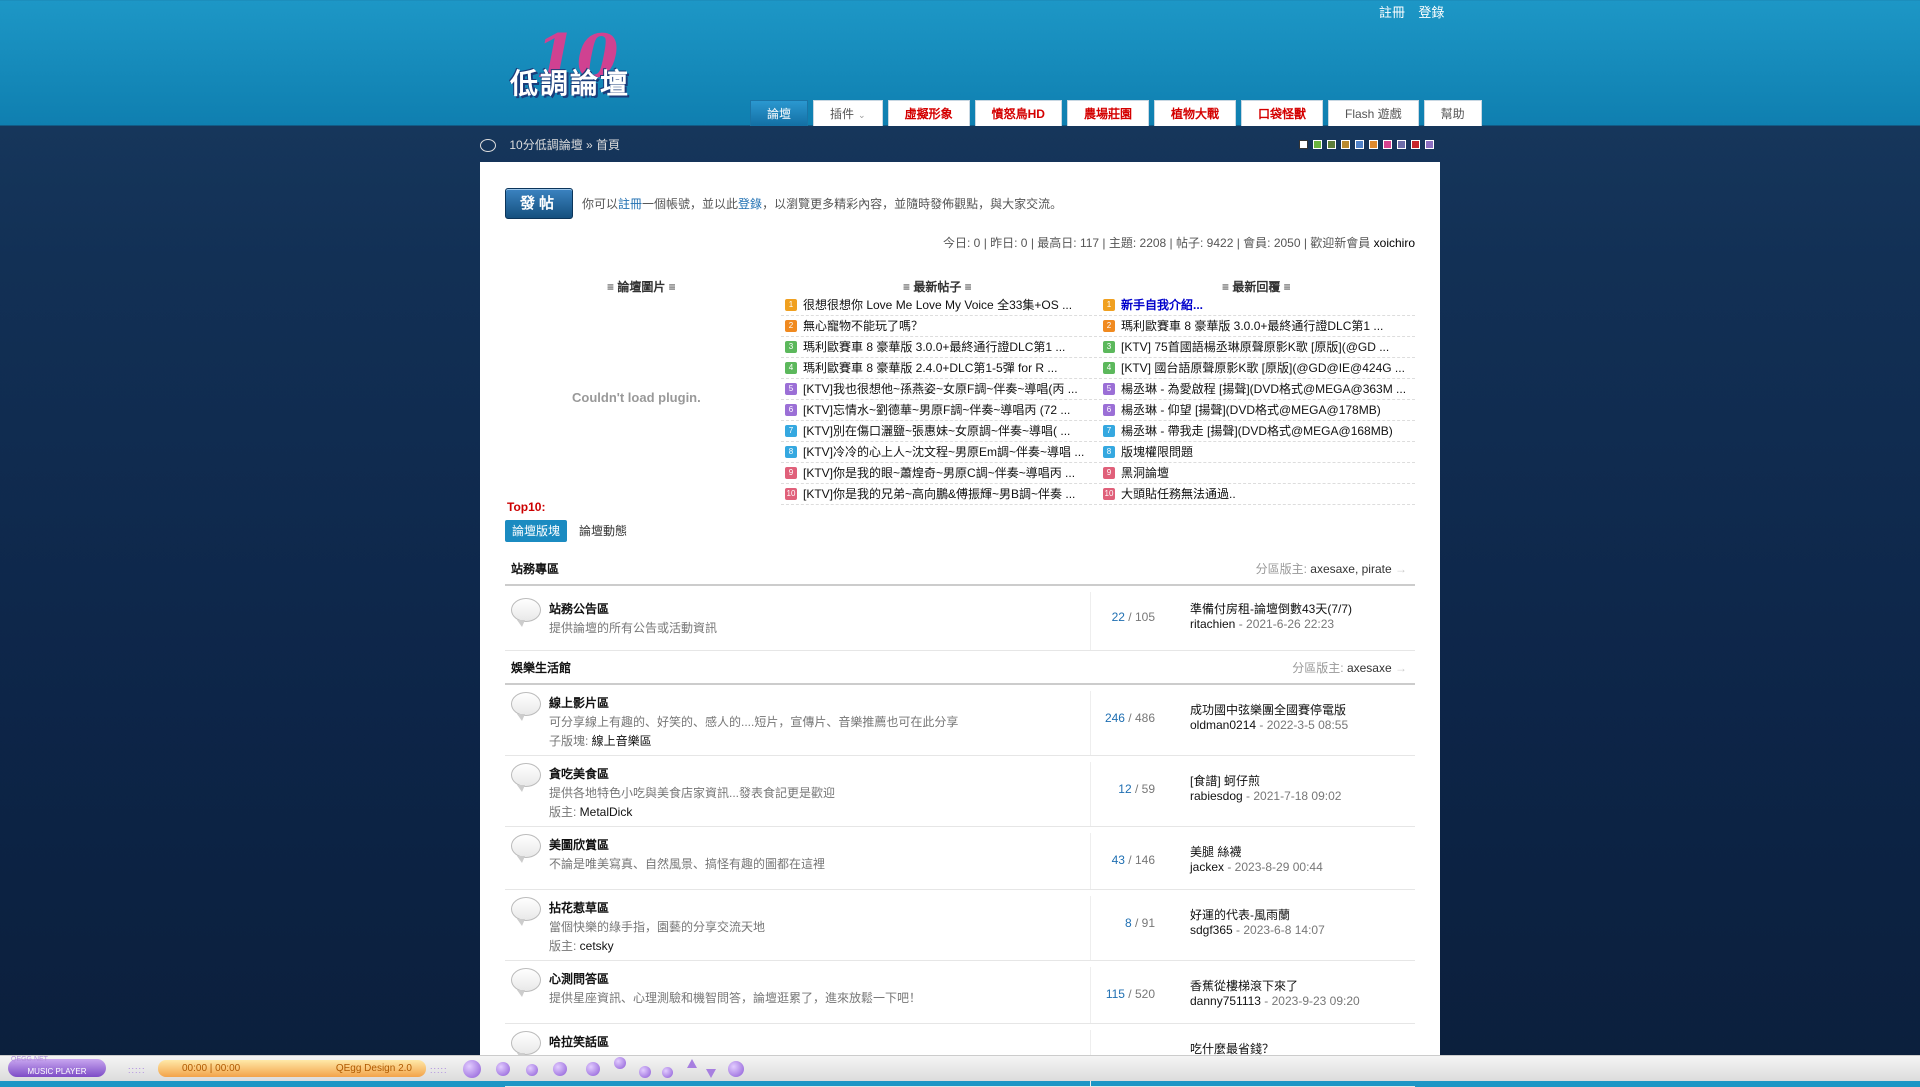 The width and height of the screenshot is (1920, 1087). What do you see at coordinates (1281, 113) in the screenshot?
I see `nav-tab-6: 口袋怪獸` at bounding box center [1281, 113].